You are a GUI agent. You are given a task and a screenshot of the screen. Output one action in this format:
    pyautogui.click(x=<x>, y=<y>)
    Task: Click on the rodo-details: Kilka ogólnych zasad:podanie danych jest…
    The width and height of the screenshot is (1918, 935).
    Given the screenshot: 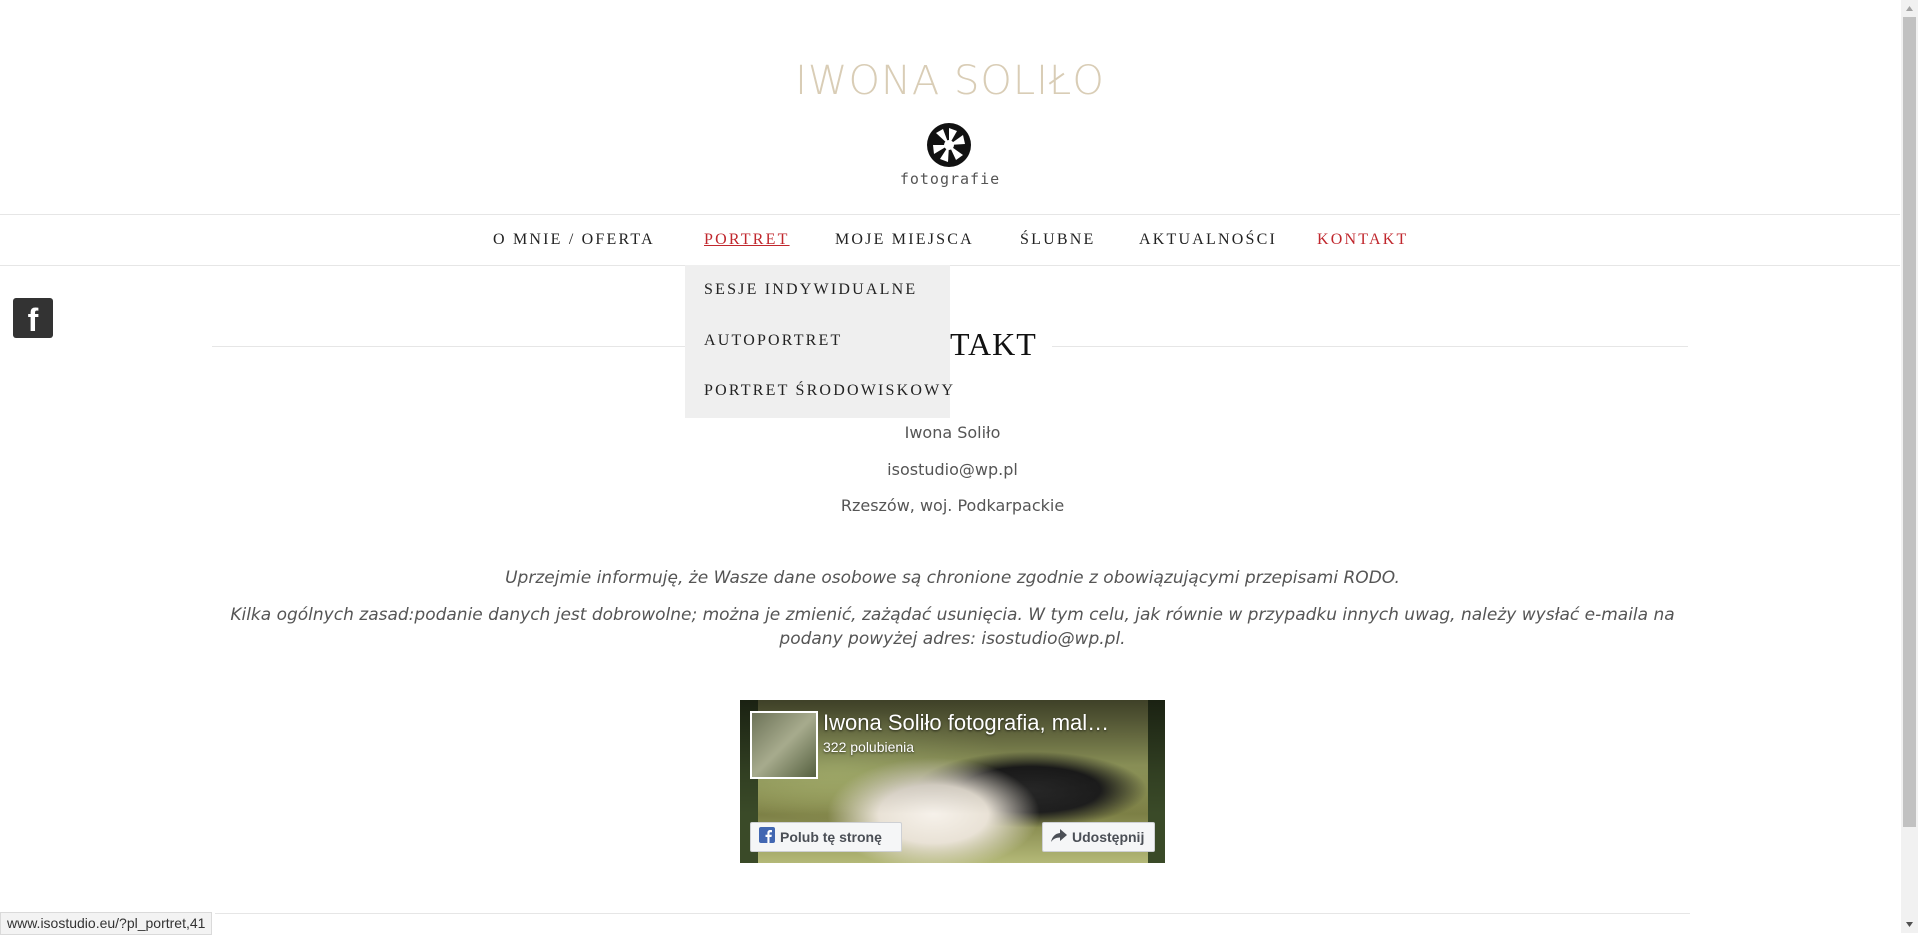 What is the action you would take?
    pyautogui.click(x=952, y=627)
    